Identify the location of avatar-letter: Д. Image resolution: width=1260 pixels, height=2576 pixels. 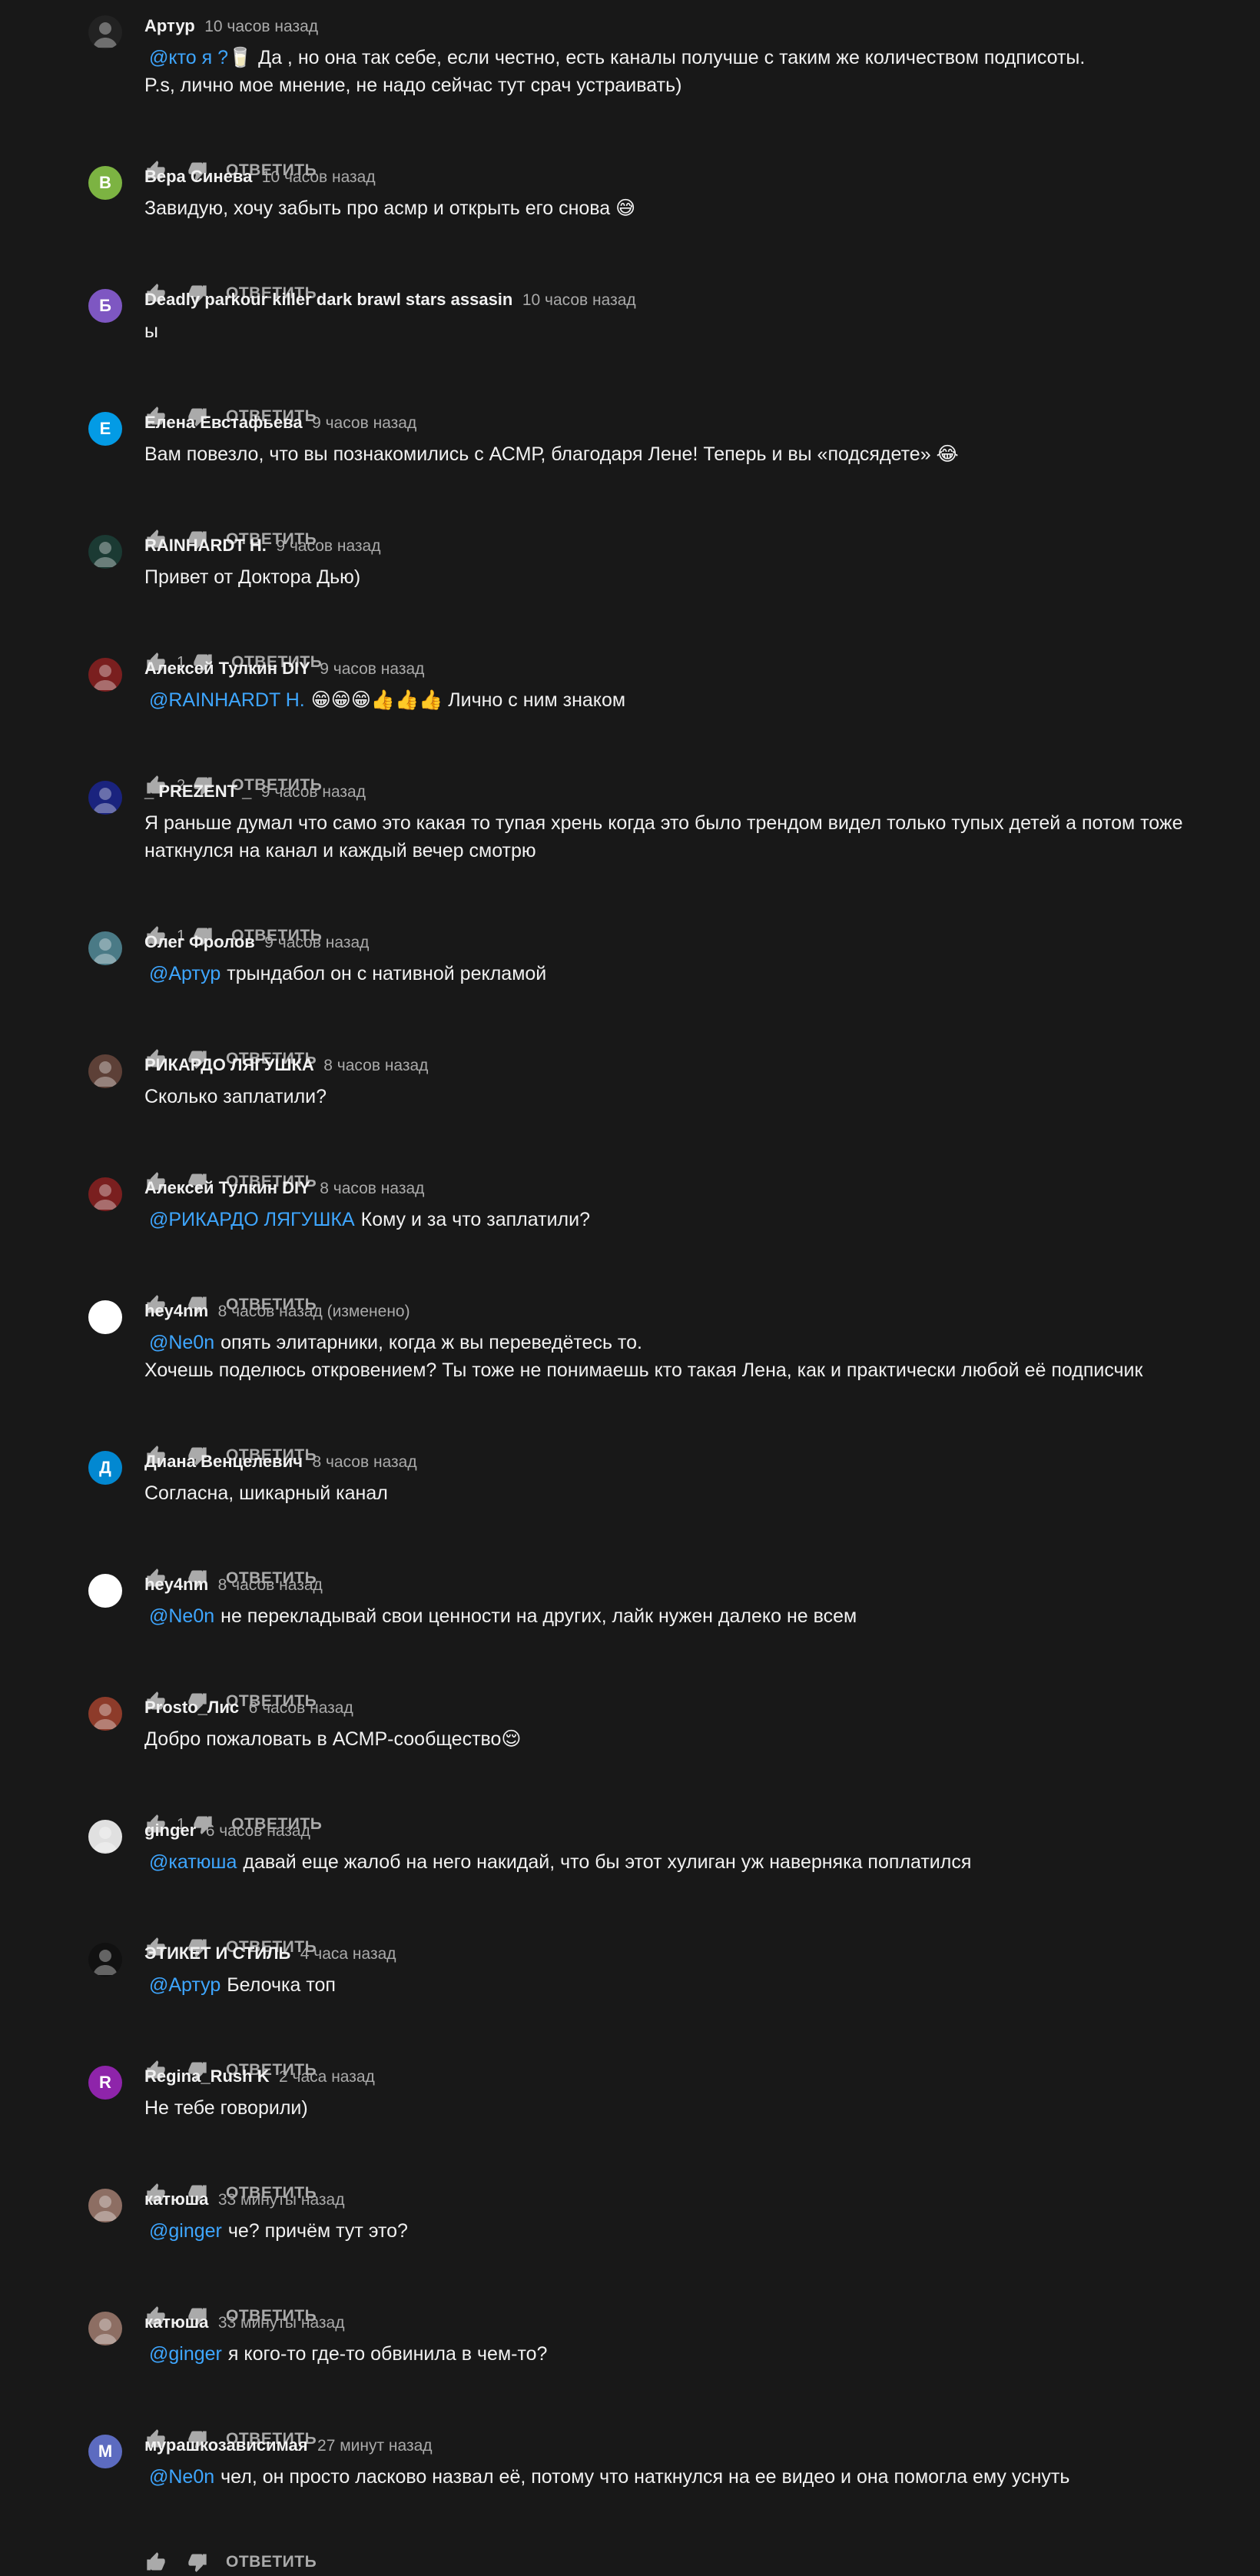
(105, 1468).